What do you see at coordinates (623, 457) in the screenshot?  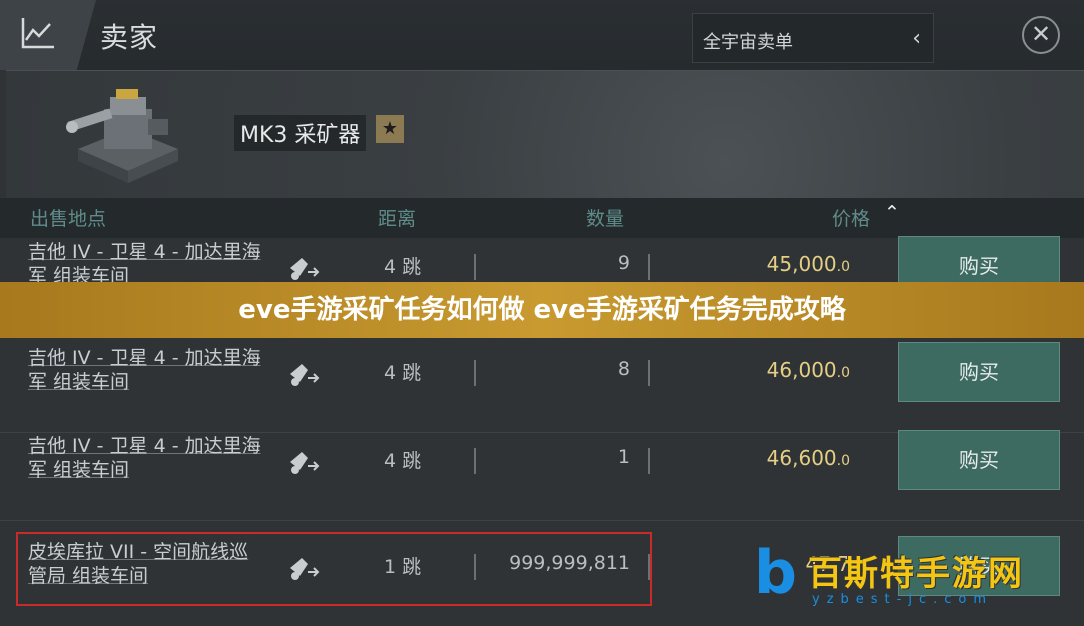 I see `row-quantity: 1` at bounding box center [623, 457].